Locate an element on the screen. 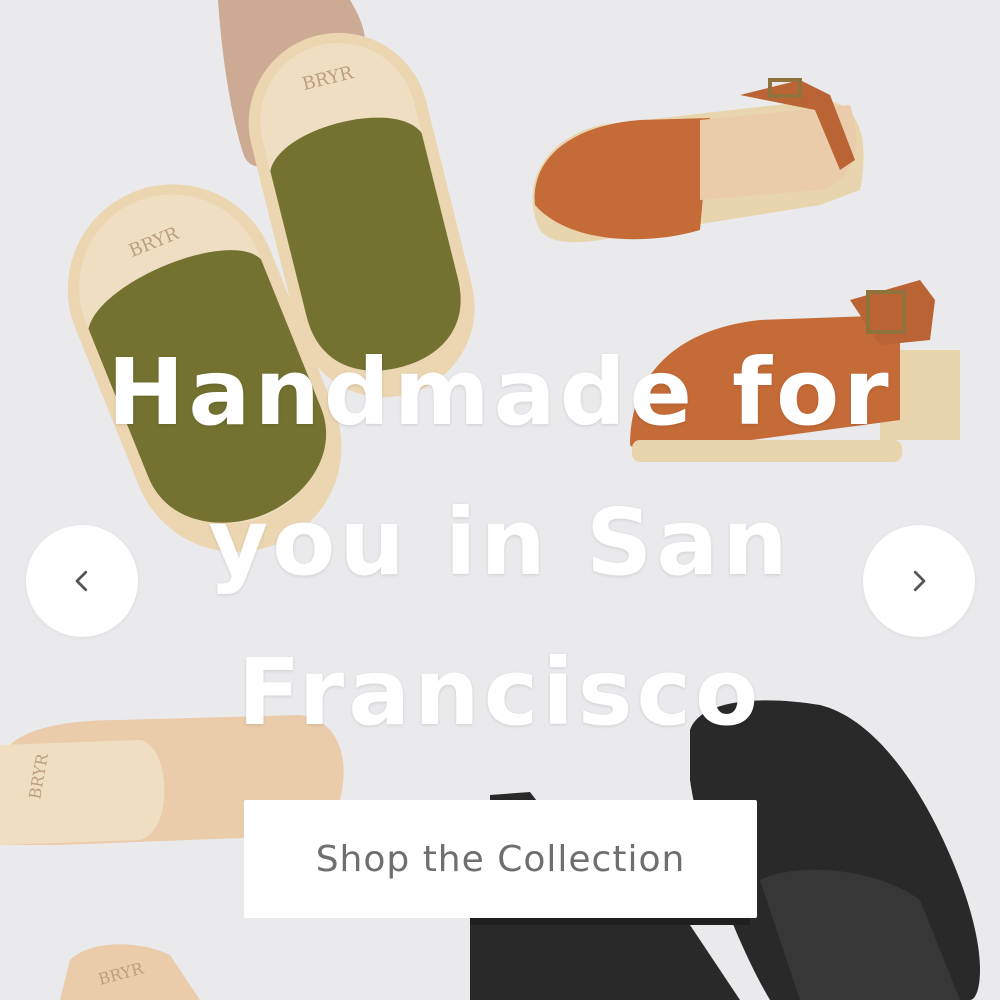 The height and width of the screenshot is (1000, 1000). carousel-next-button is located at coordinates (919, 581).